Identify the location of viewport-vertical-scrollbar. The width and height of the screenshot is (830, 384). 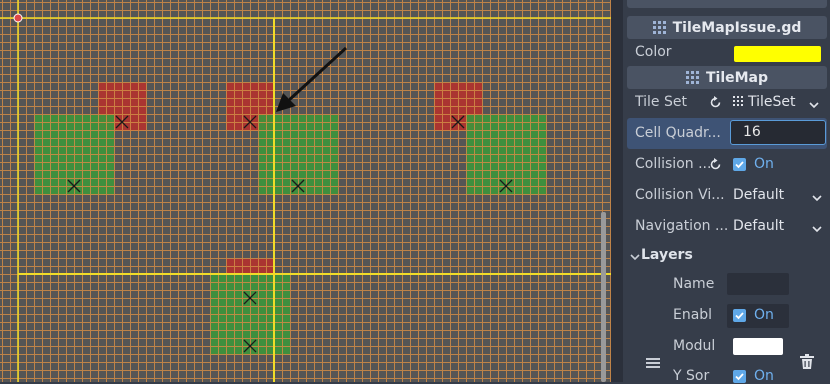
(603, 297).